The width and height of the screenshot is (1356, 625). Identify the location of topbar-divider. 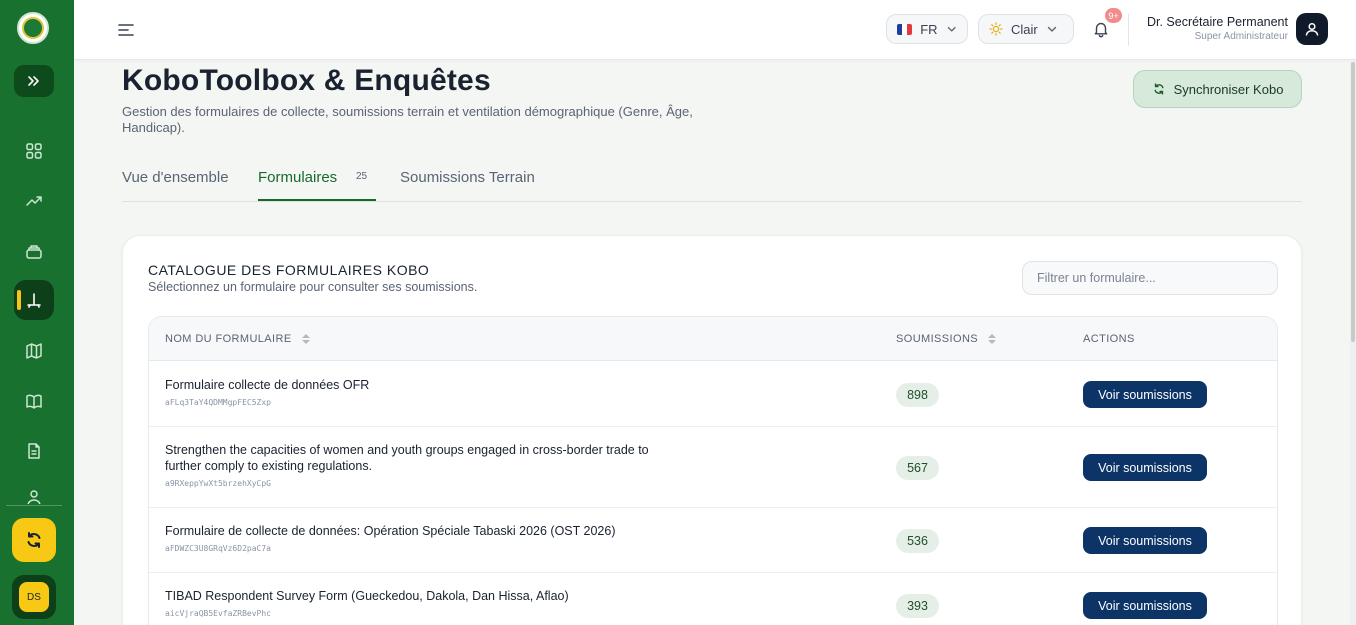
(1128, 30).